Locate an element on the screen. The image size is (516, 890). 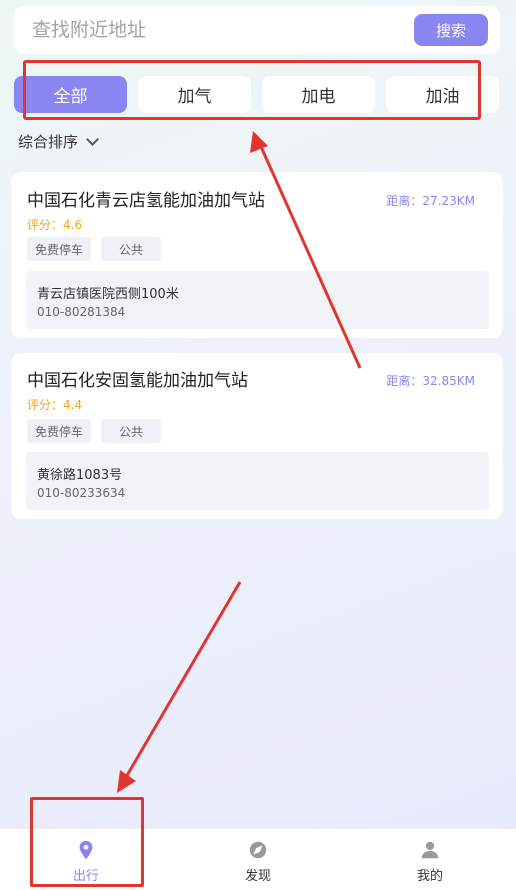
sort-dropdown: 综合排序 is located at coordinates (58, 141).